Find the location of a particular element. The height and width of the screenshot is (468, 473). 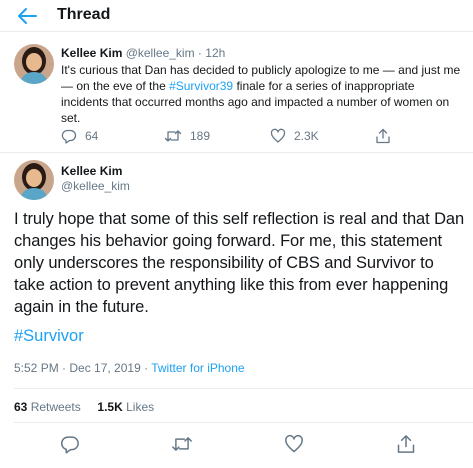

share-button is located at coordinates (383, 136).